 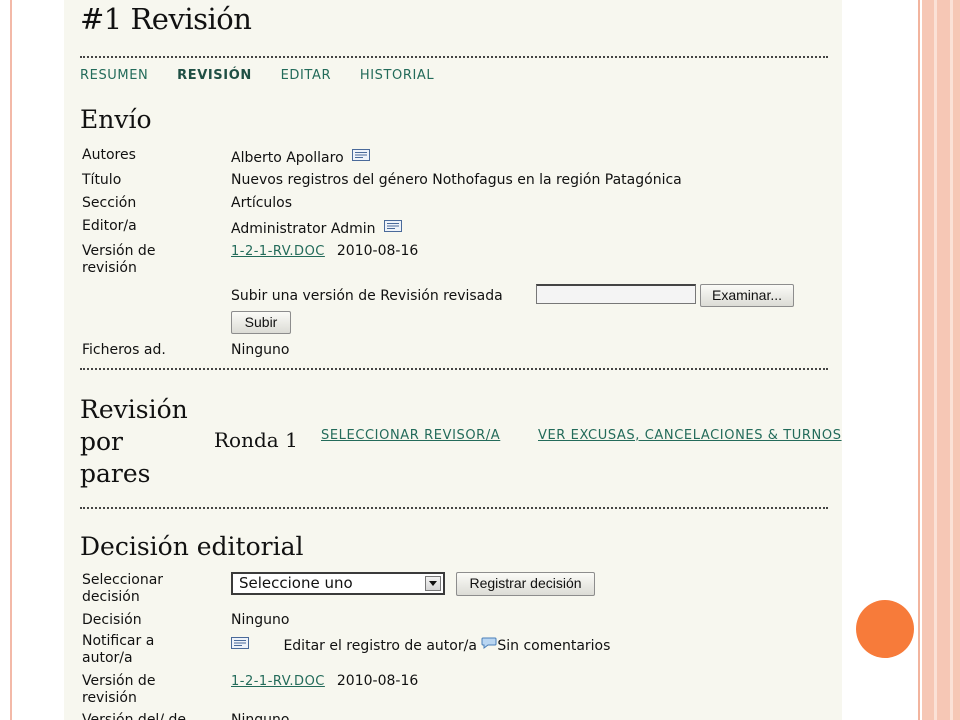 I want to click on slide-frame-left, so click(x=6, y=360).